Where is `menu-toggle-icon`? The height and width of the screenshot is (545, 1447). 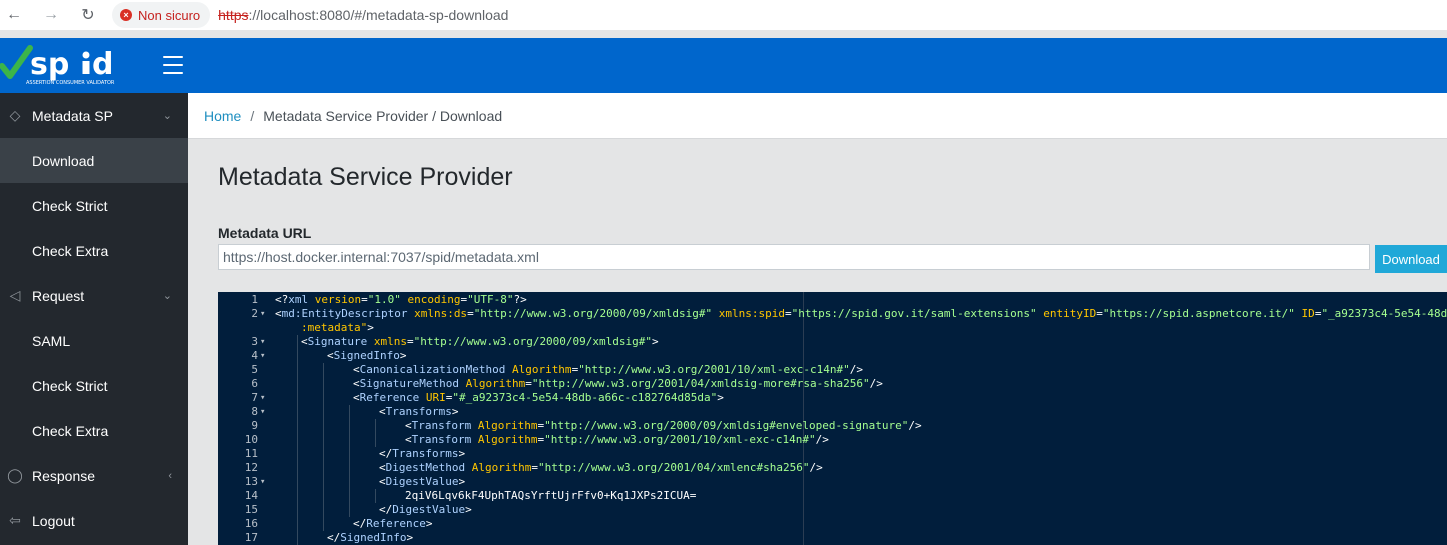
menu-toggle-icon is located at coordinates (173, 65).